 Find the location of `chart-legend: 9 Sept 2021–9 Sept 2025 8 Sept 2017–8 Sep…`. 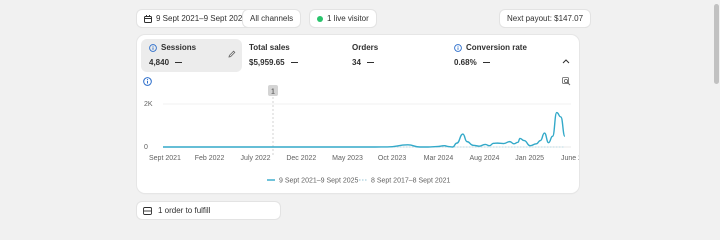

chart-legend: 9 Sept 2021–9 Sept 2025 8 Sept 2017–8 Sep… is located at coordinates (359, 181).